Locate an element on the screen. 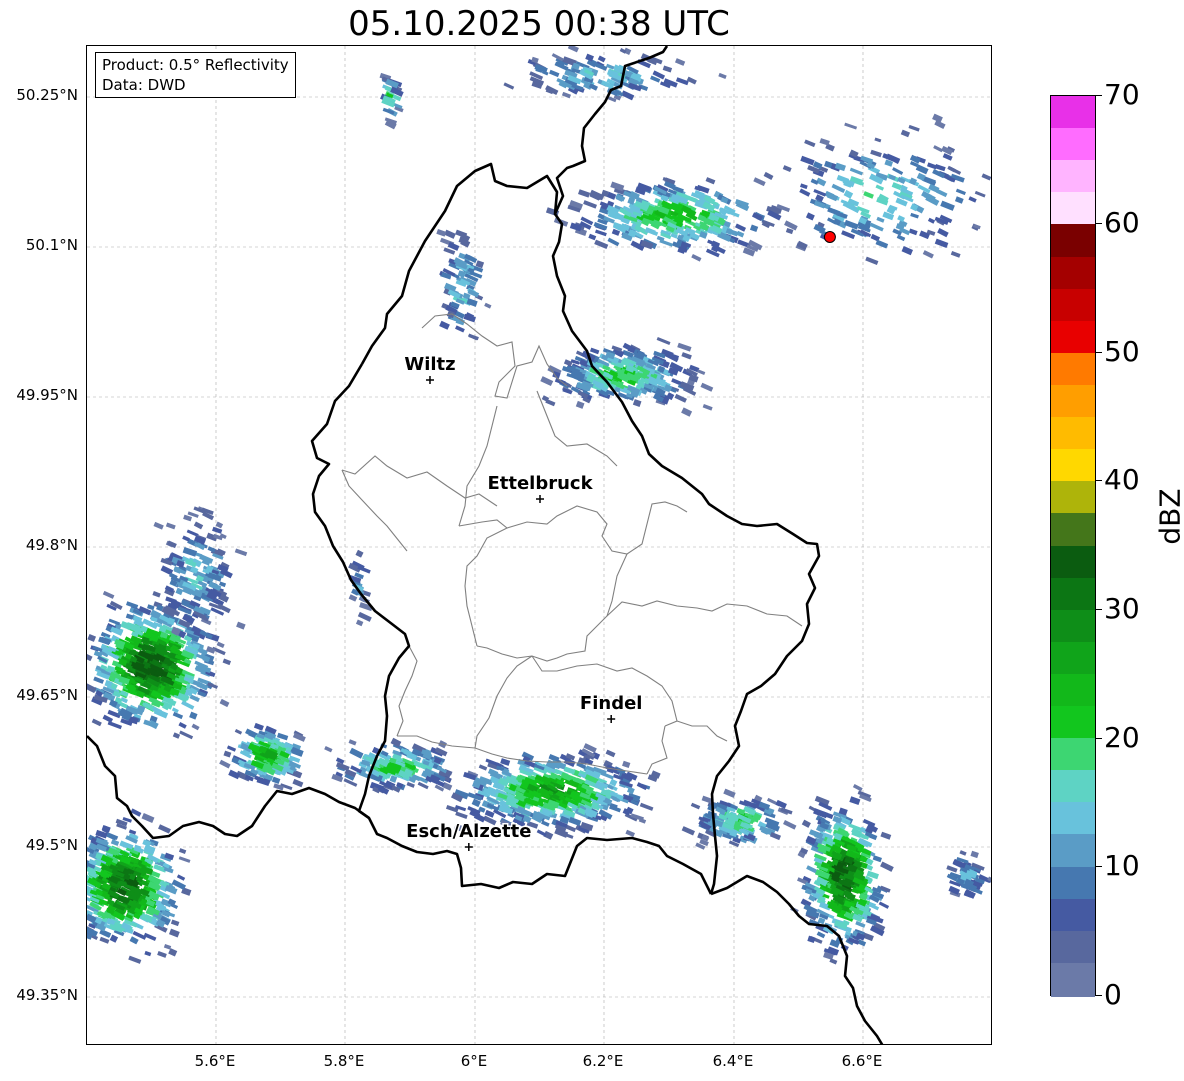 The width and height of the screenshot is (1184, 1081). city-label: Ettelbruck is located at coordinates (540, 483).